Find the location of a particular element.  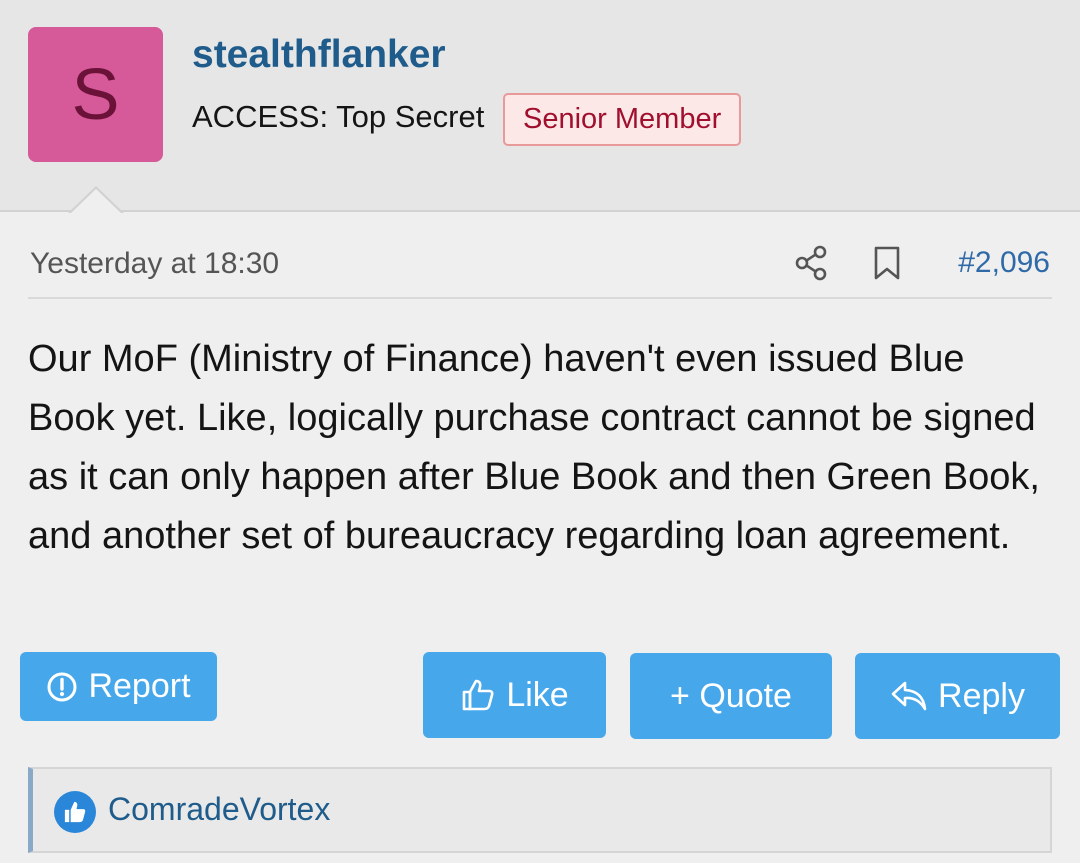

quote-button: + Quote is located at coordinates (731, 696).